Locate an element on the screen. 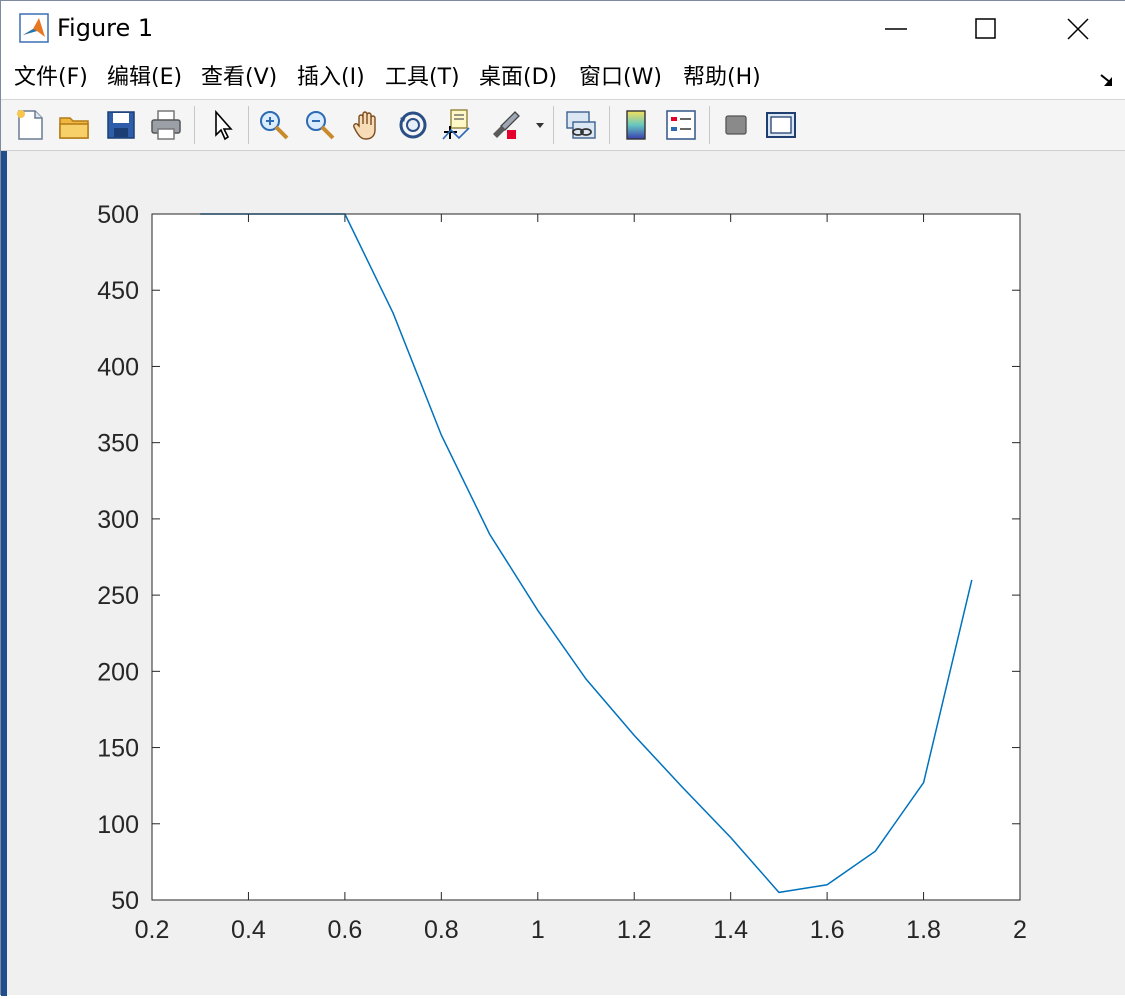  menu-window: 窗口(W) is located at coordinates (620, 78).